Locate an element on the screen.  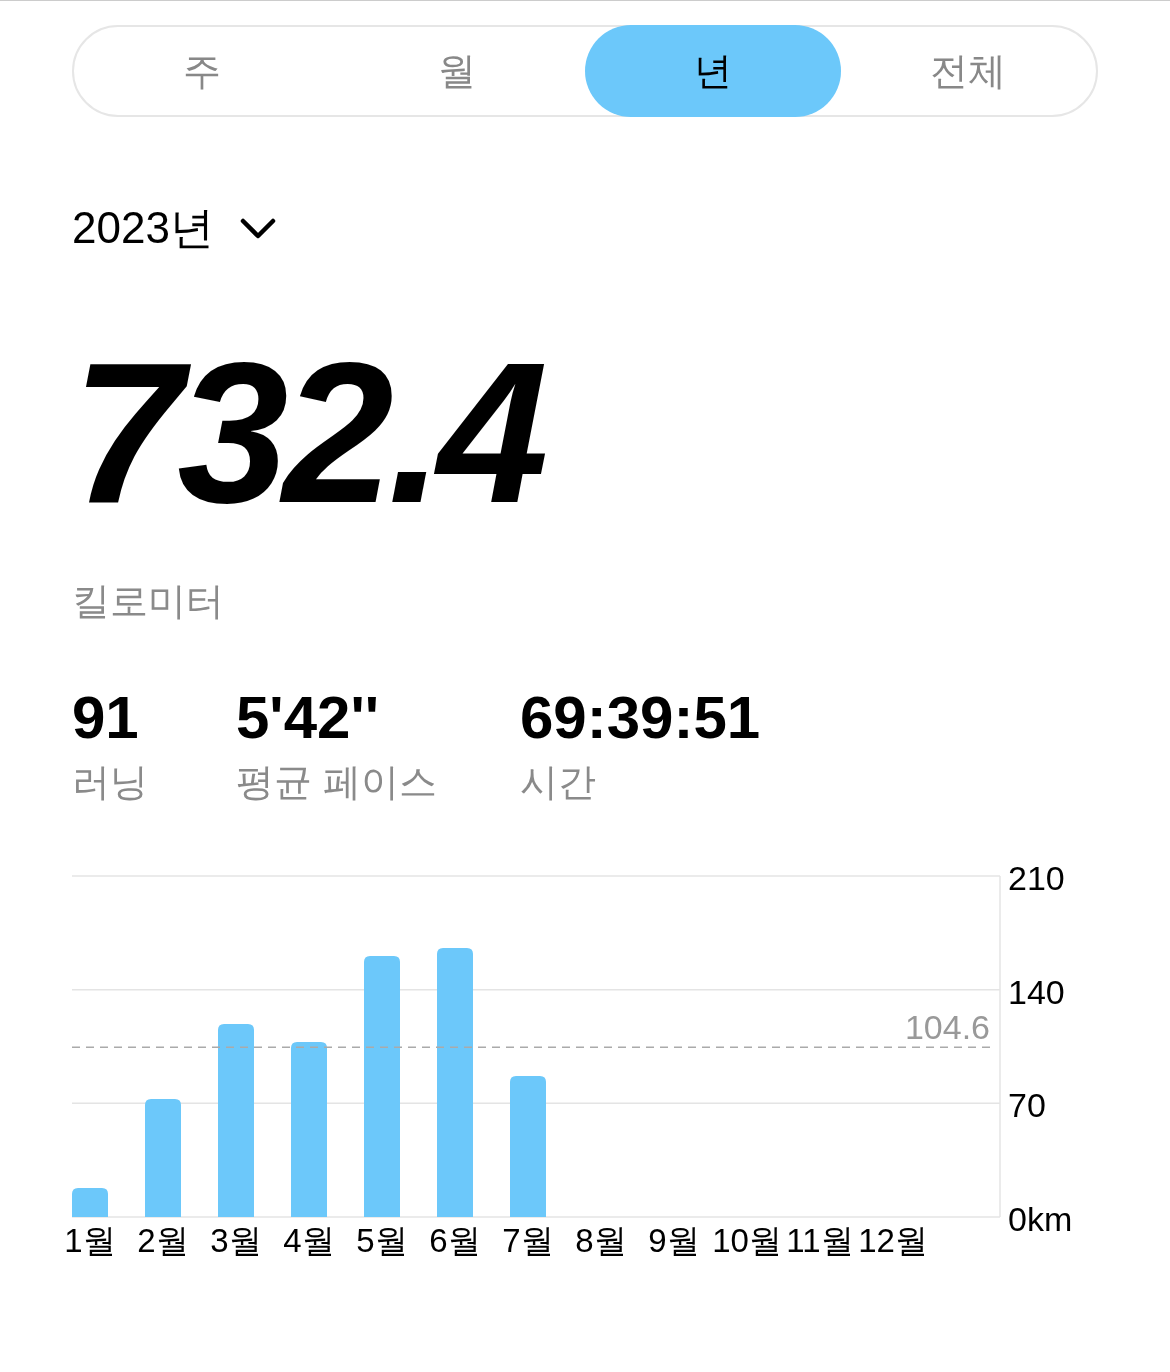
bar is located at coordinates (90, 1202).